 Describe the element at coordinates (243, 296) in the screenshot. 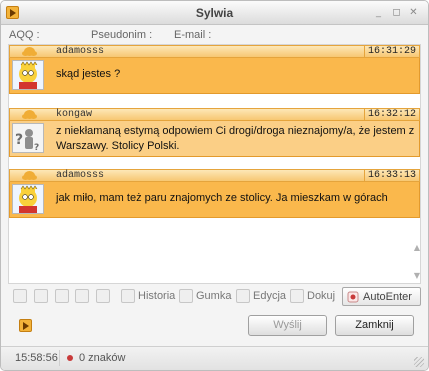

I see `edit-icon` at that location.